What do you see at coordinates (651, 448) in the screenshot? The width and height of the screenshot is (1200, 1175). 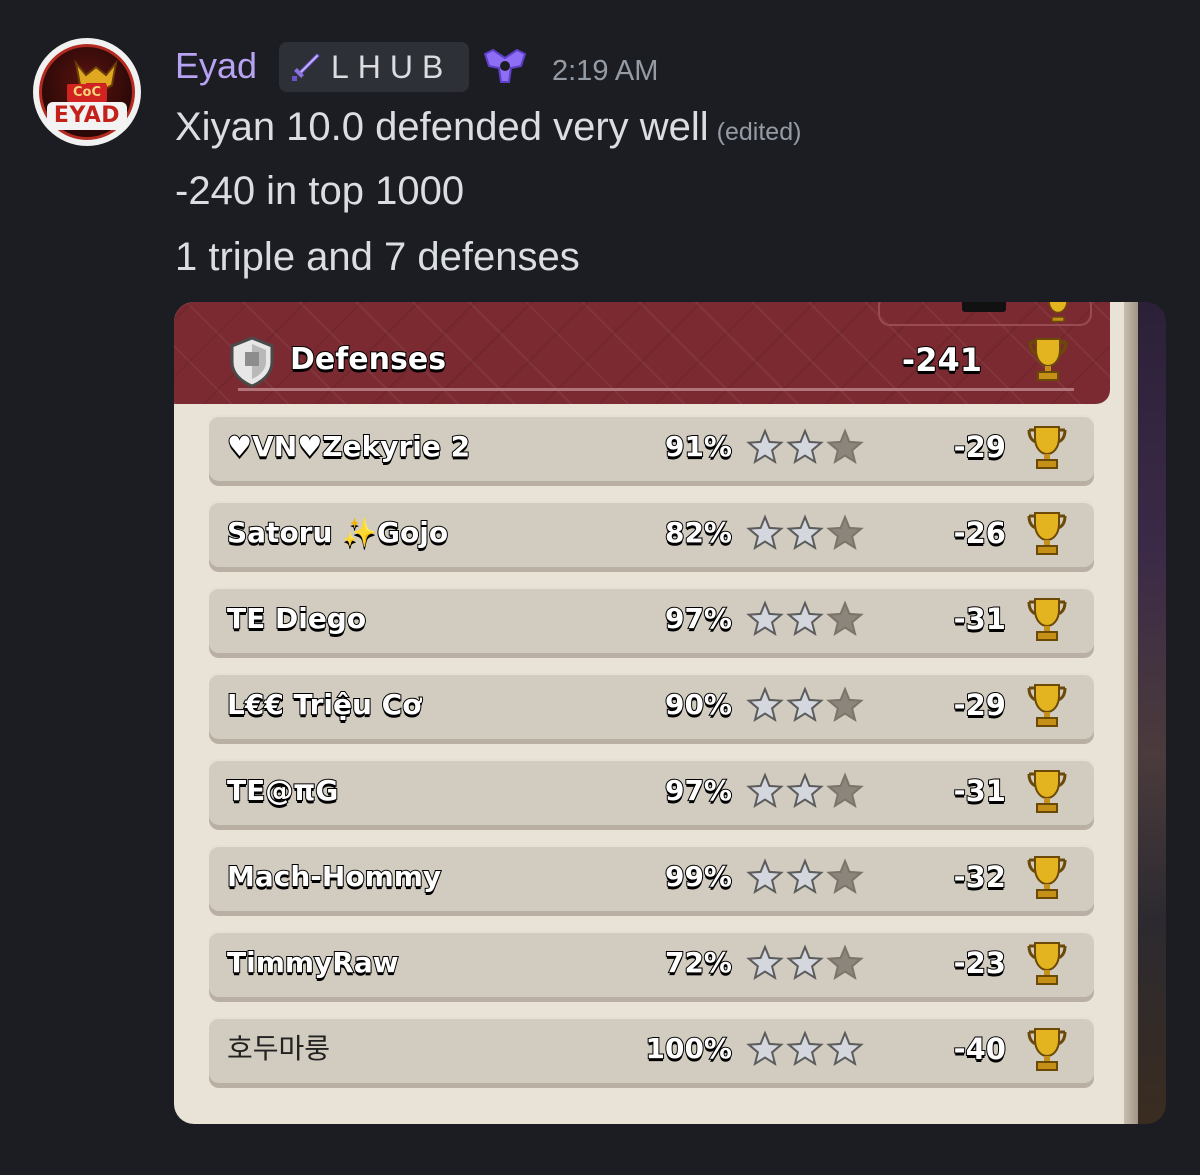 I see `defense-row: ♥VN♥Zekyrie 2 91% -29` at bounding box center [651, 448].